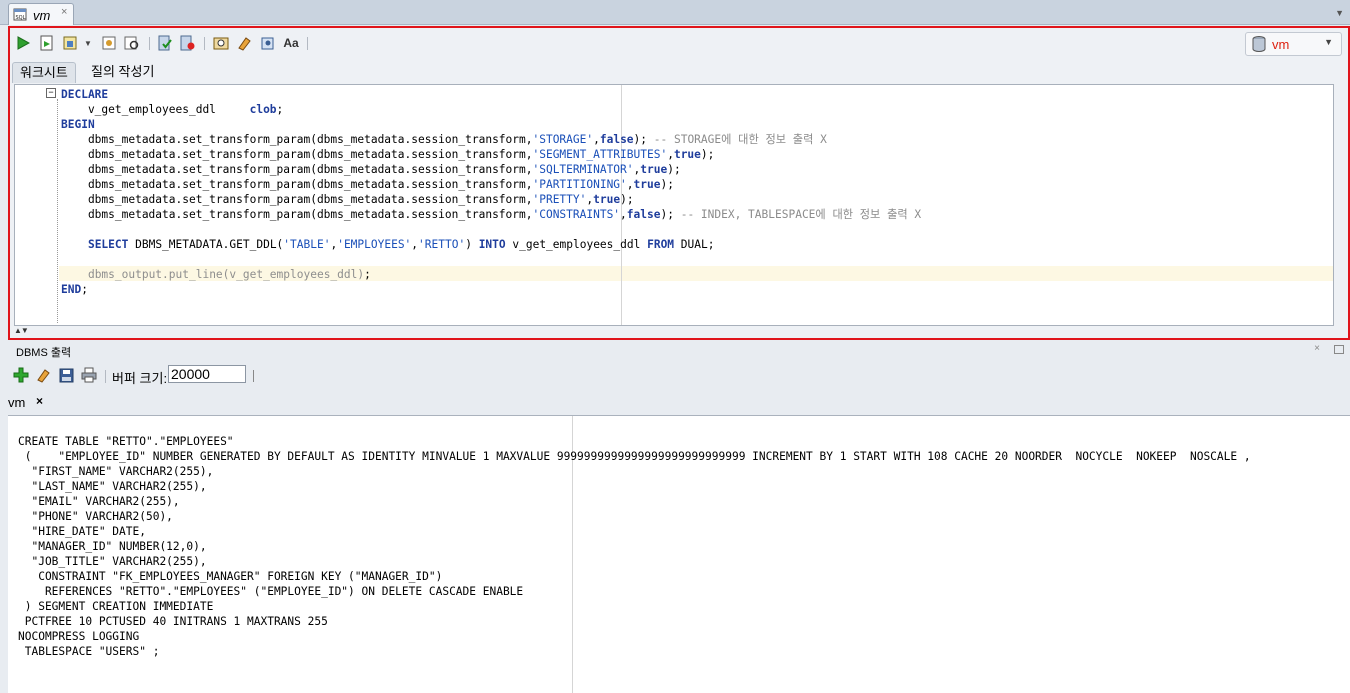 The image size is (1350, 693). I want to click on commit-icon, so click(165, 43).